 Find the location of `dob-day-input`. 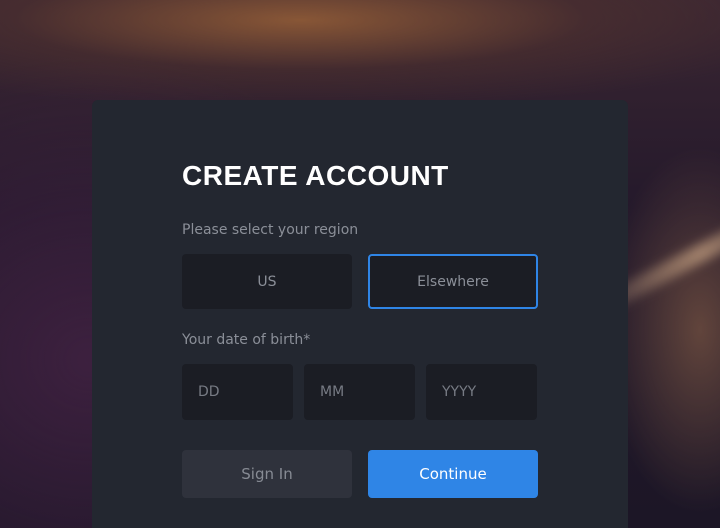

dob-day-input is located at coordinates (237, 392).